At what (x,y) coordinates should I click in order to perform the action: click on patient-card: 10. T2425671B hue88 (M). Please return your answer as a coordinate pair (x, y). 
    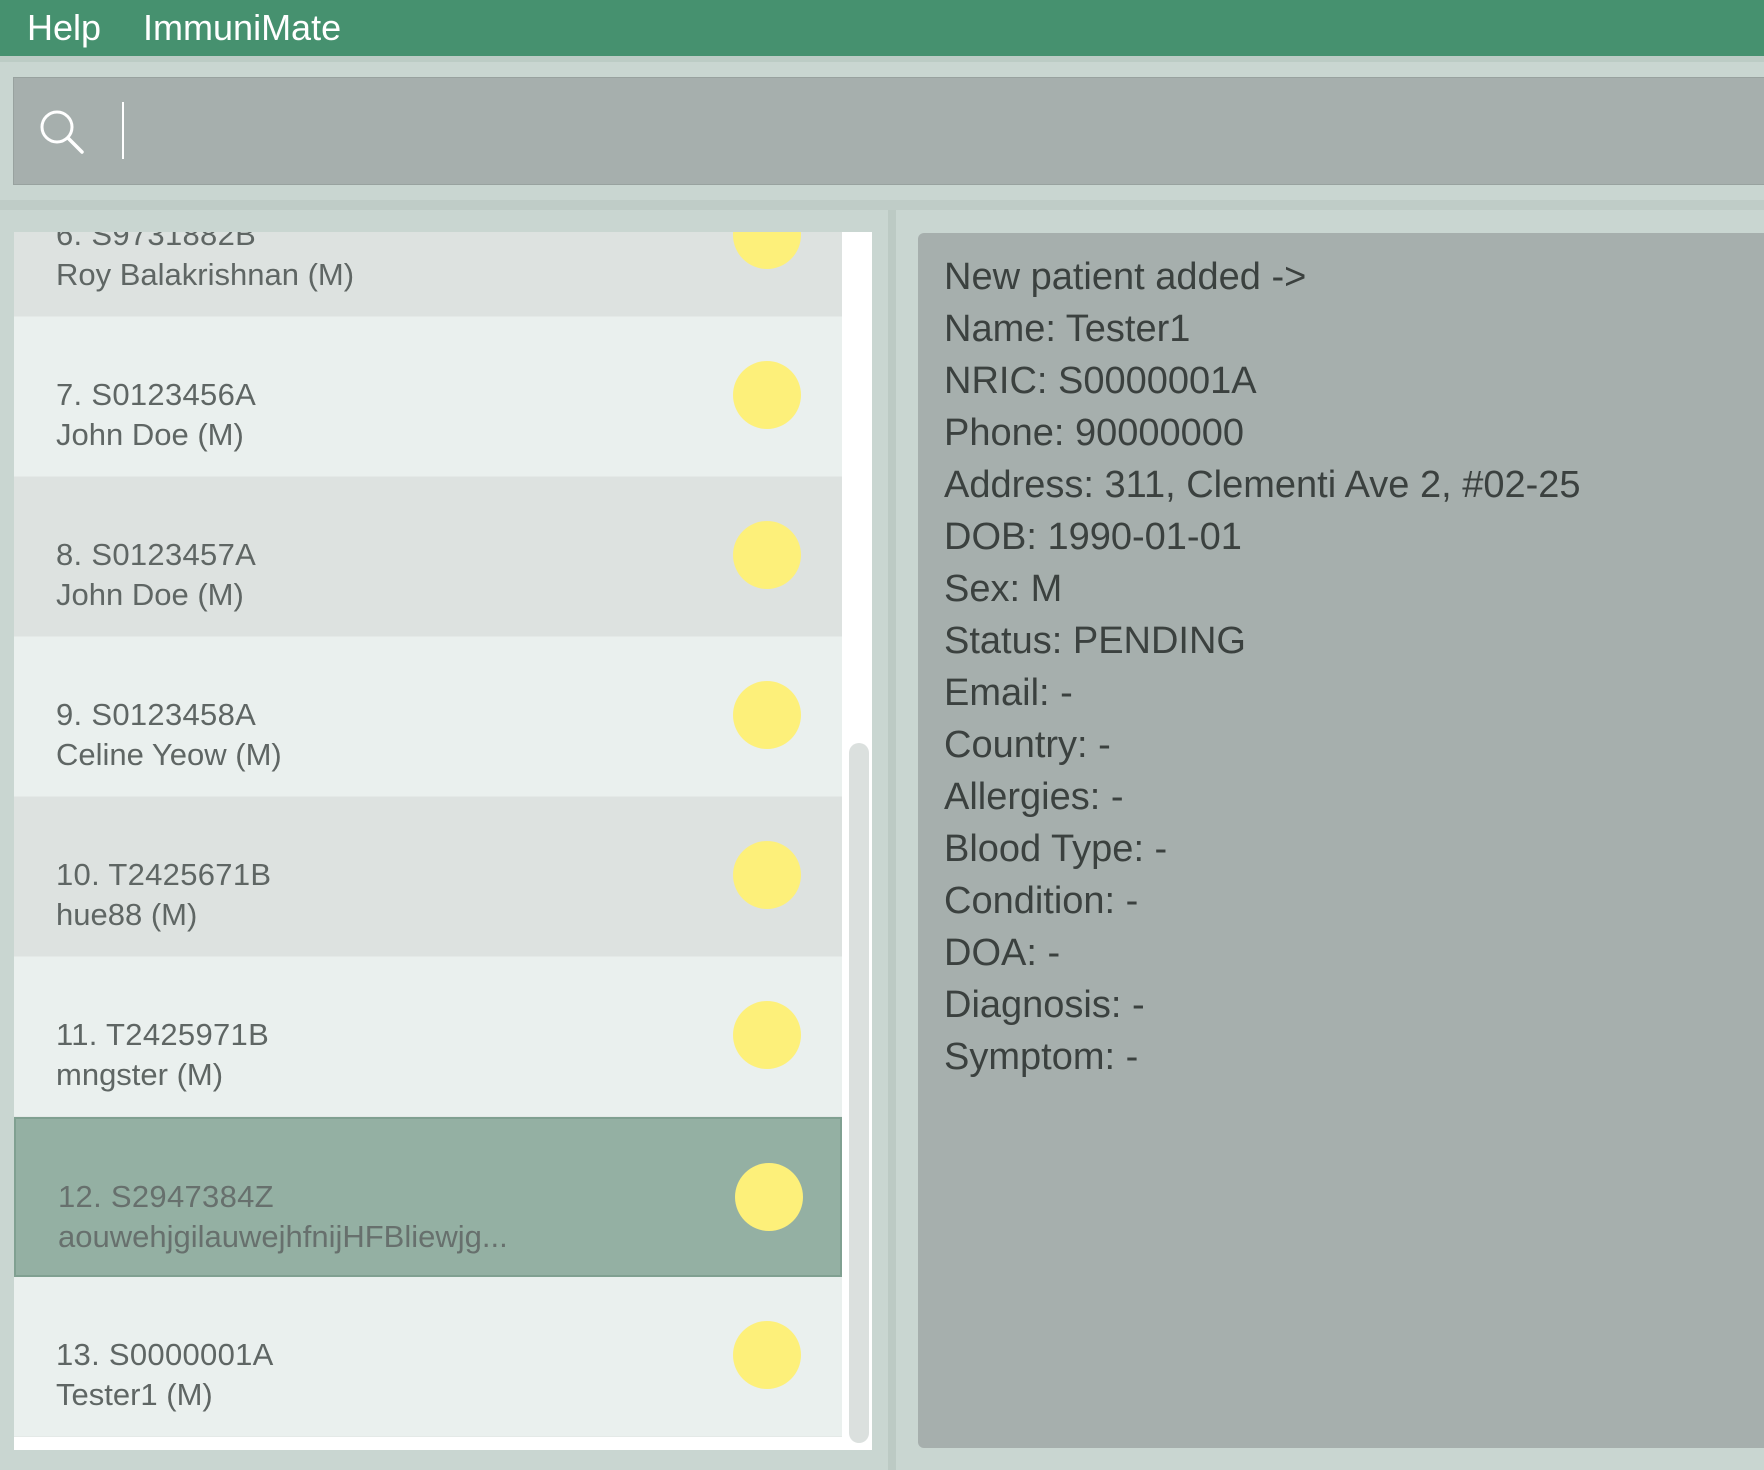
    Looking at the image, I should click on (428, 877).